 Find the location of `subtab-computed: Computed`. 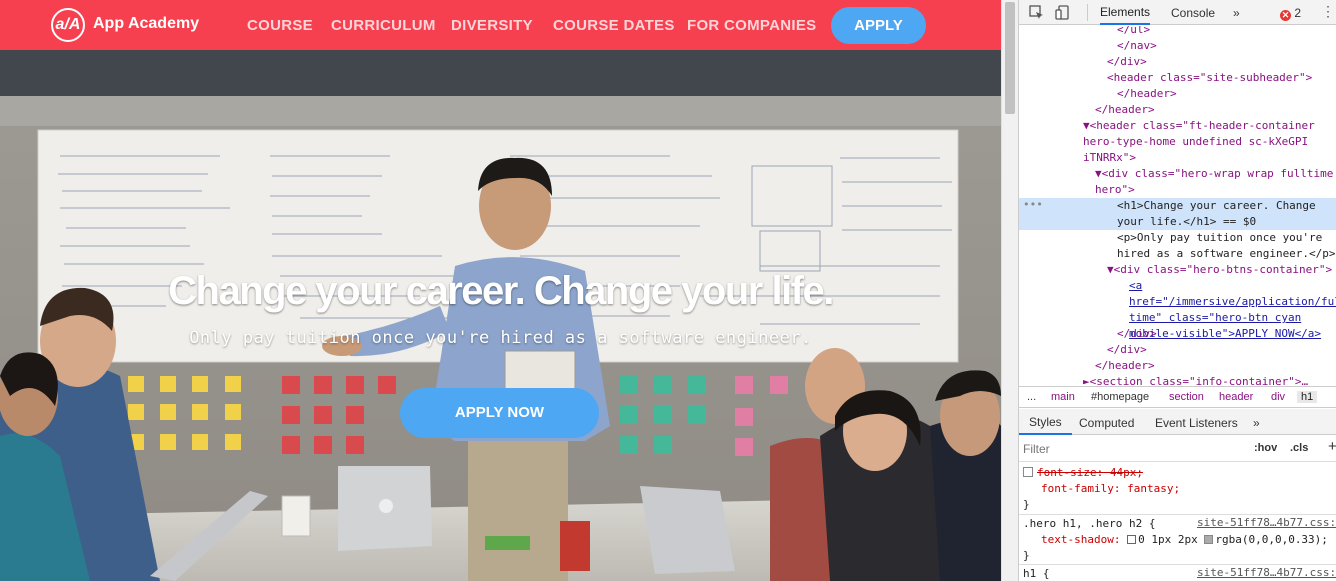

subtab-computed: Computed is located at coordinates (1106, 423).